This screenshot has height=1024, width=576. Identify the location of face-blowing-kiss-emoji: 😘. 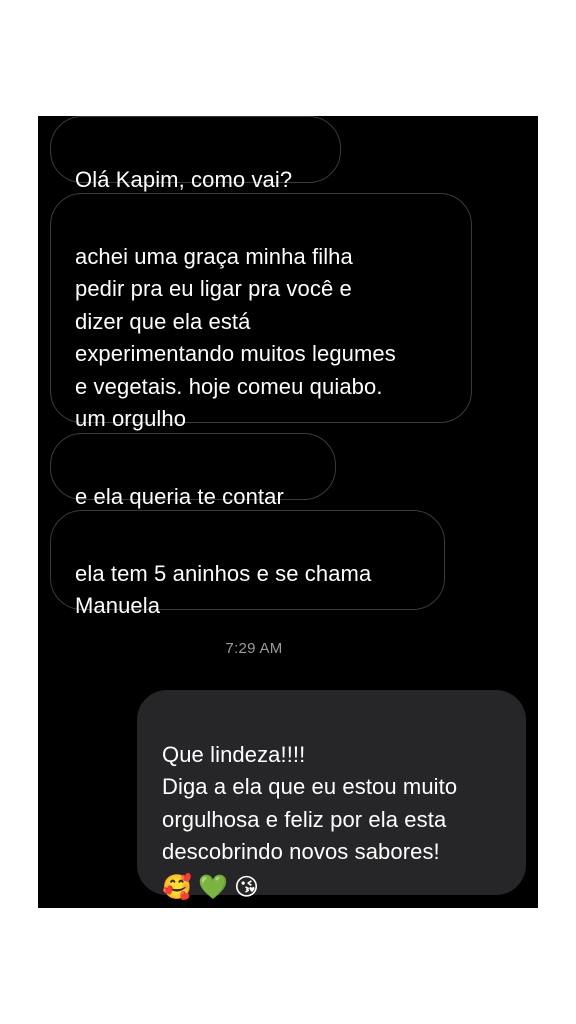
(246, 887).